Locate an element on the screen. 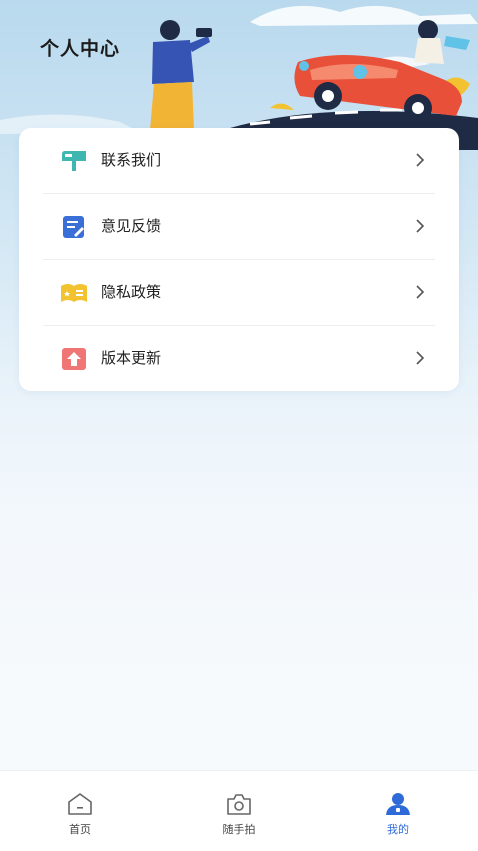 This screenshot has width=478, height=851. tab-label: 我的 is located at coordinates (398, 829).